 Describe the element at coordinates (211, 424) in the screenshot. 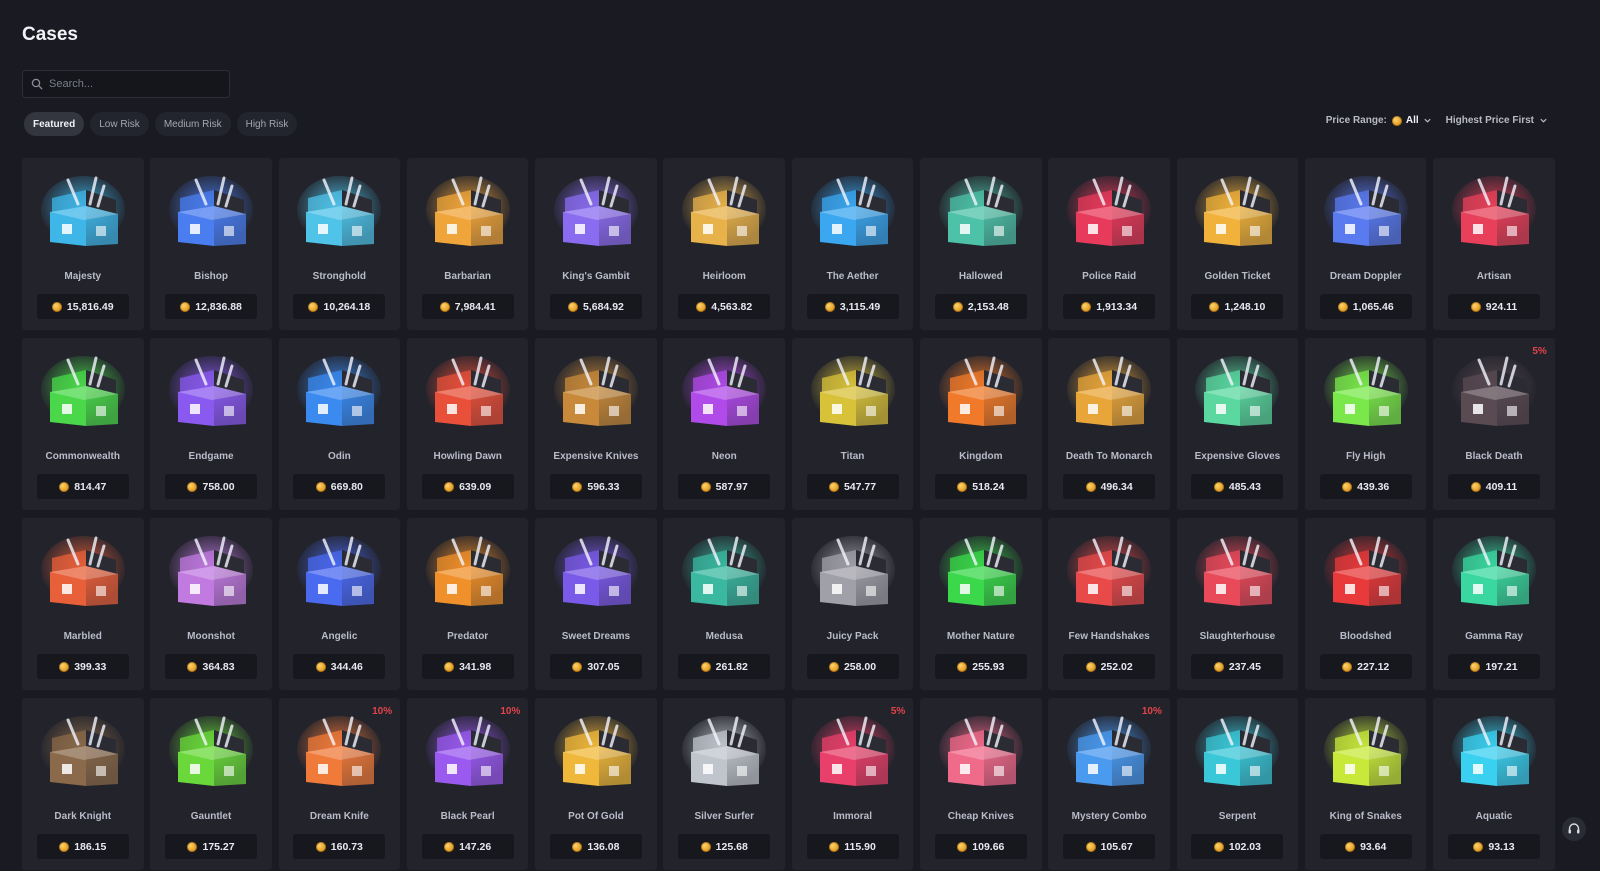

I see `case-card: Endgame 758.00` at that location.